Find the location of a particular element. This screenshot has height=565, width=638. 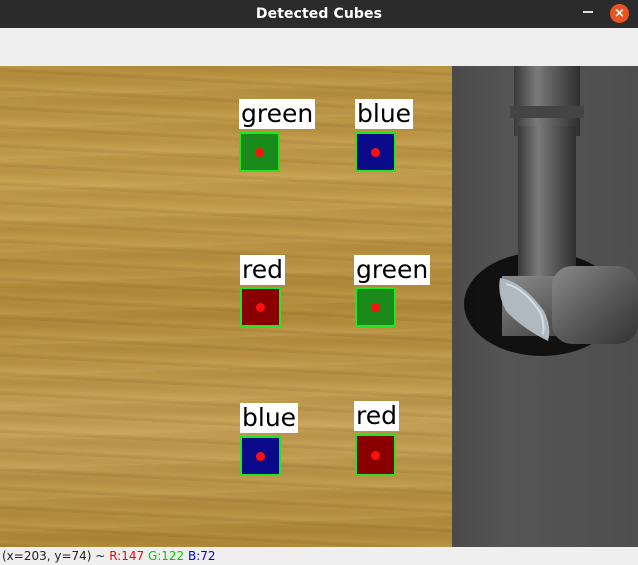

close-icon: × is located at coordinates (619, 13).